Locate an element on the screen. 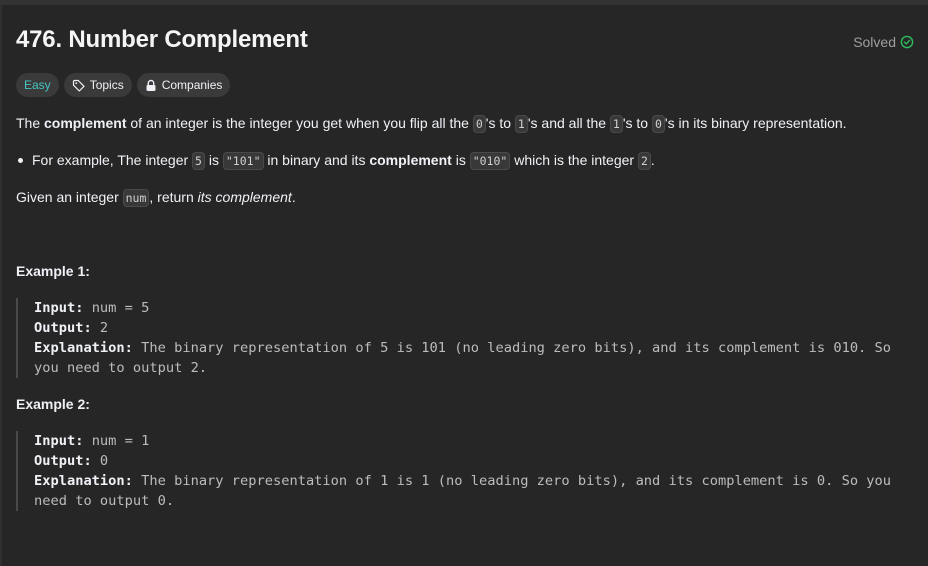  inline-code: 5 is located at coordinates (198, 161).